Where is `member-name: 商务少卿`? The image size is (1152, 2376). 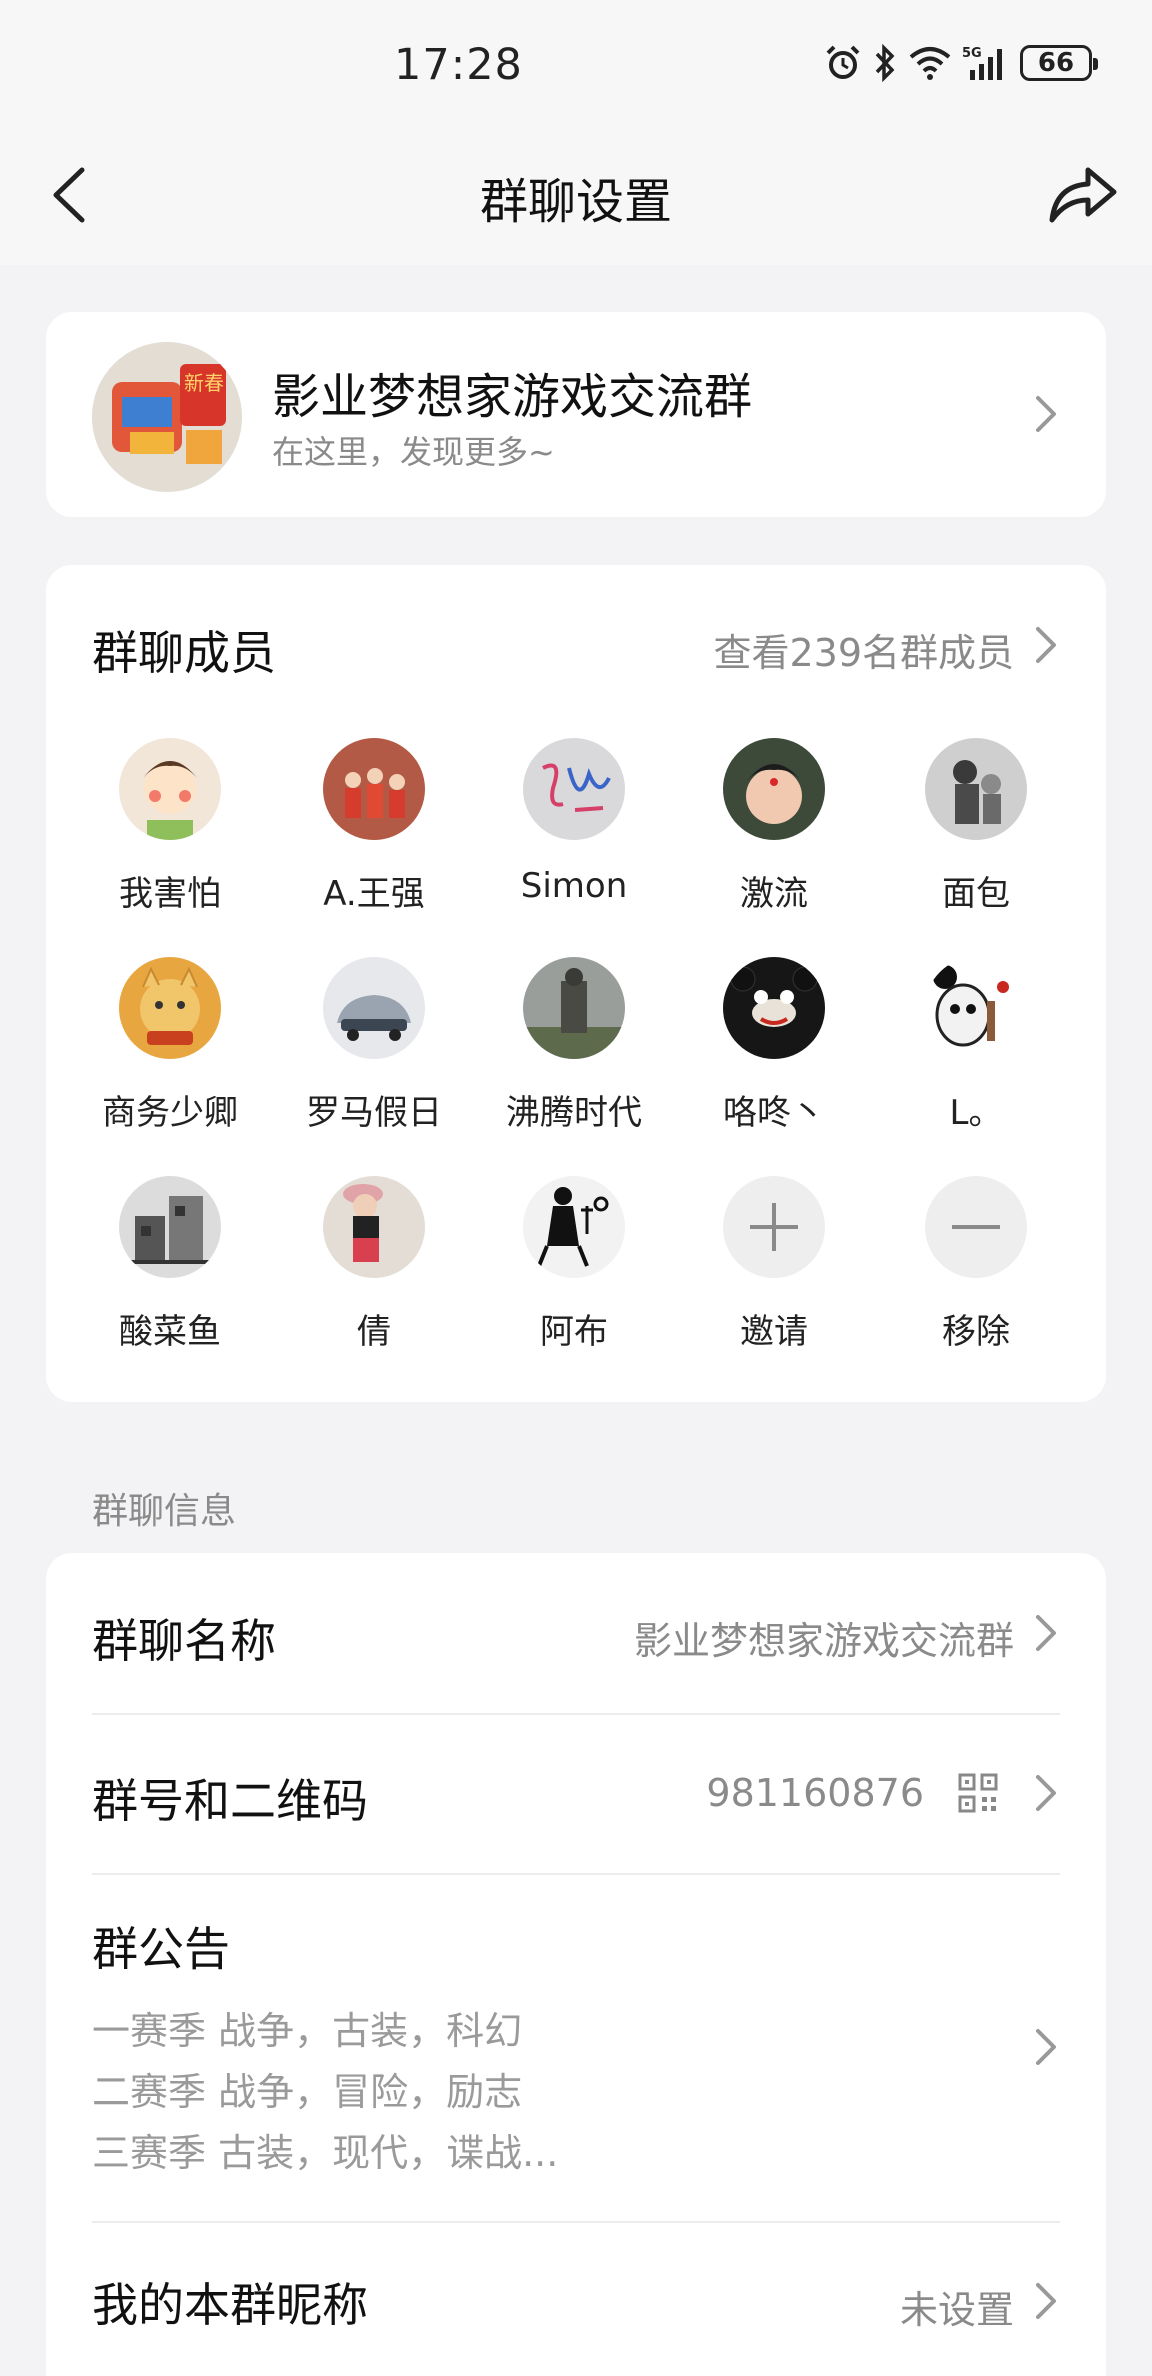 member-name: 商务少卿 is located at coordinates (170, 1113).